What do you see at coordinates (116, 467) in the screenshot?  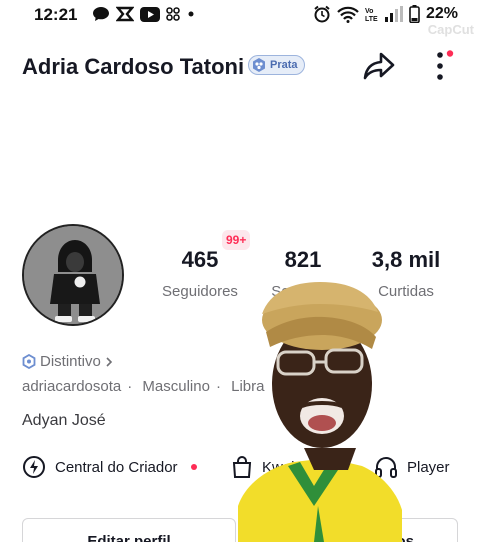 I see `creator-center-label: Central do Criador` at bounding box center [116, 467].